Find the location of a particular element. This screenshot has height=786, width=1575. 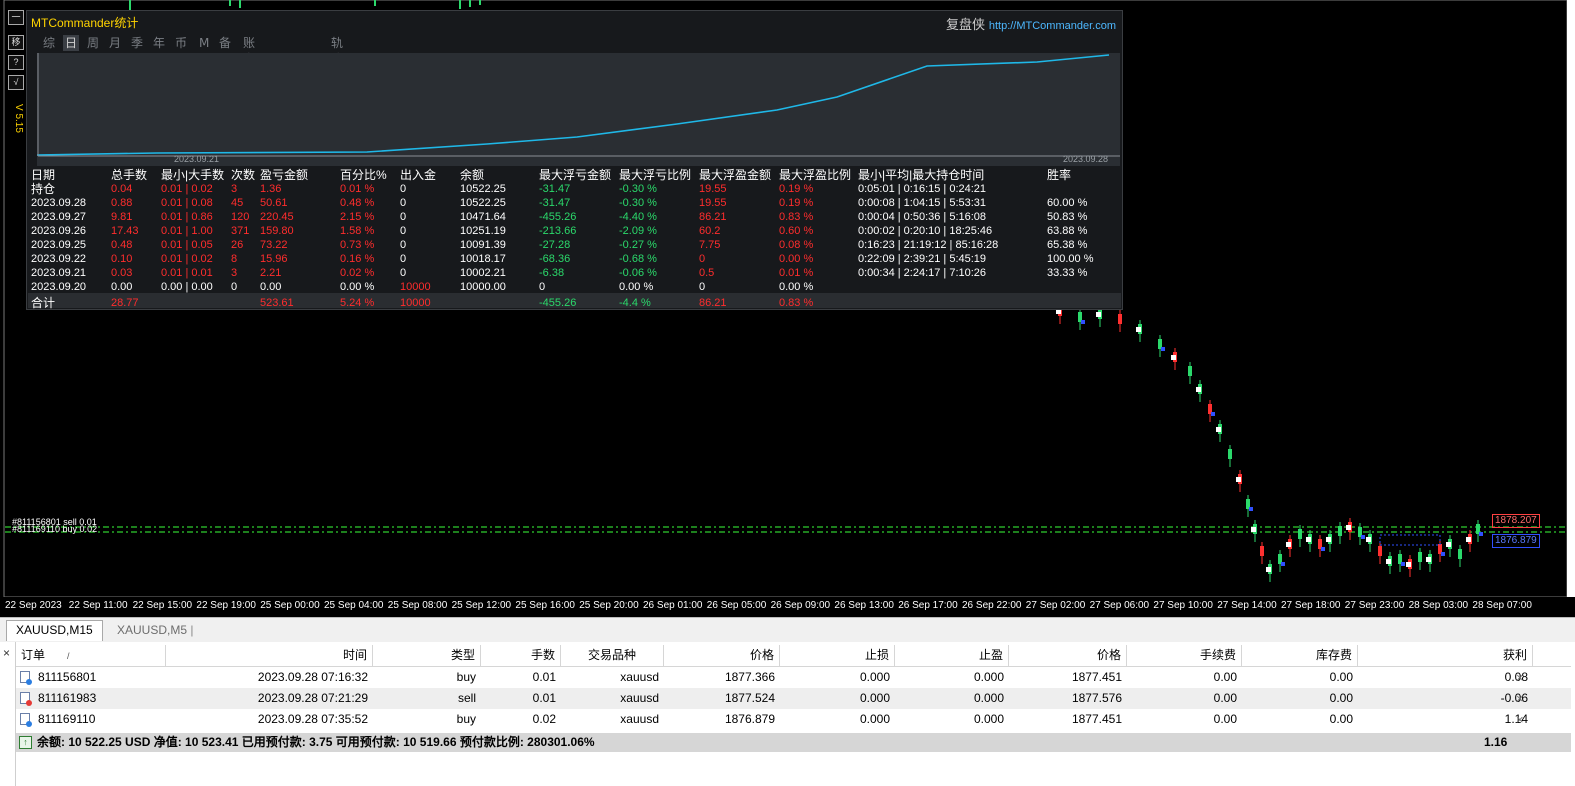

column-header: 获利 is located at coordinates (1445, 655).